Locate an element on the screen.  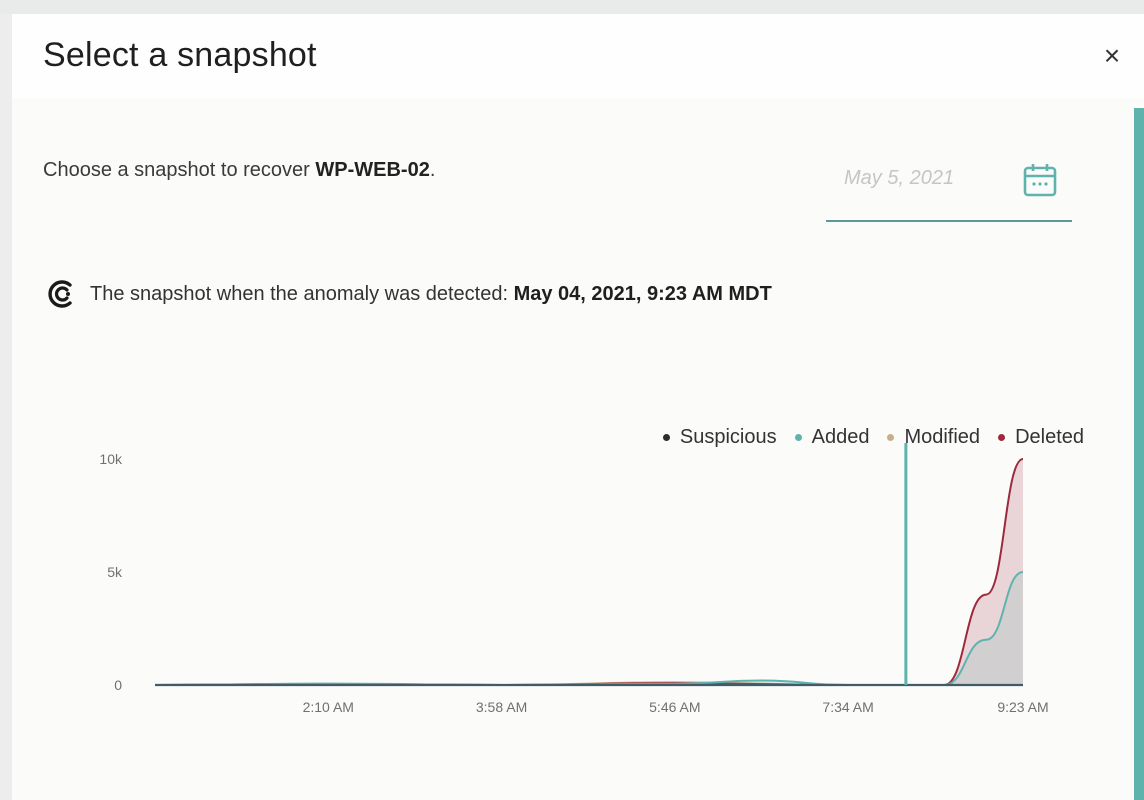
series-line-added is located at coordinates (589, 629).